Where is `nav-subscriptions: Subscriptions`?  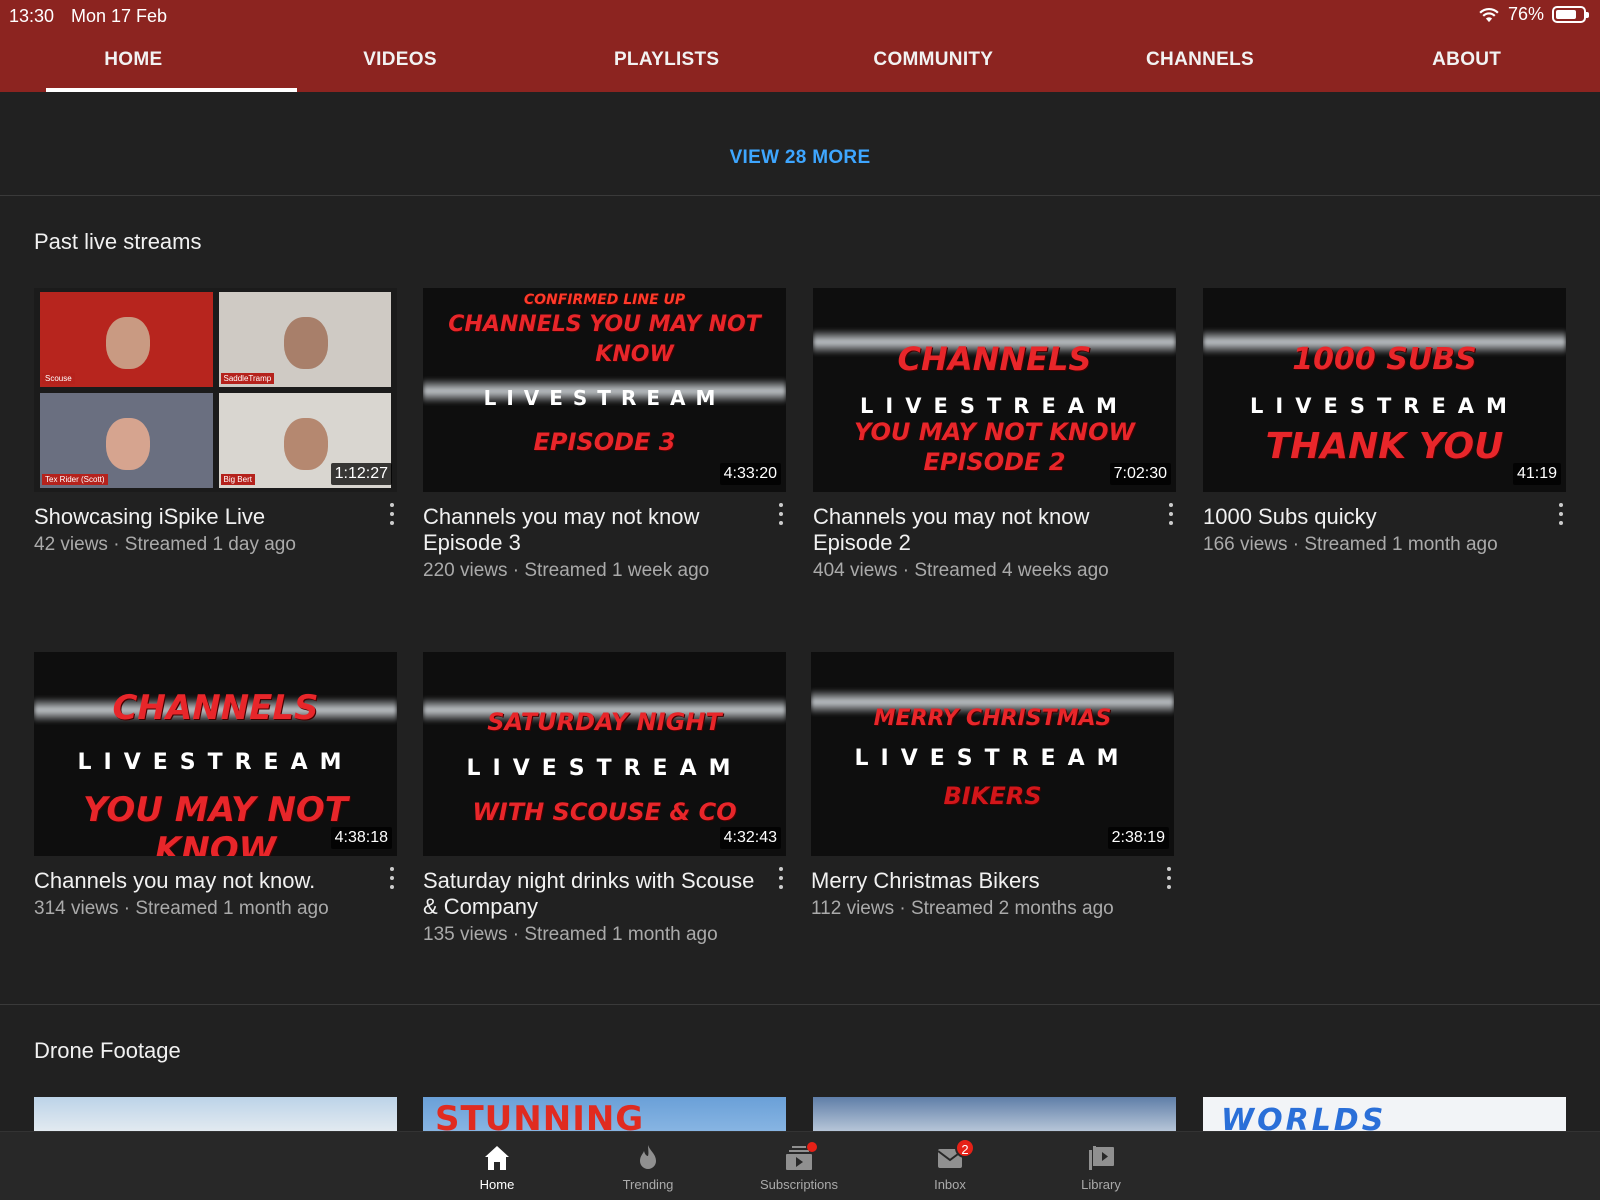
nav-subscriptions: Subscriptions is located at coordinates (799, 1167).